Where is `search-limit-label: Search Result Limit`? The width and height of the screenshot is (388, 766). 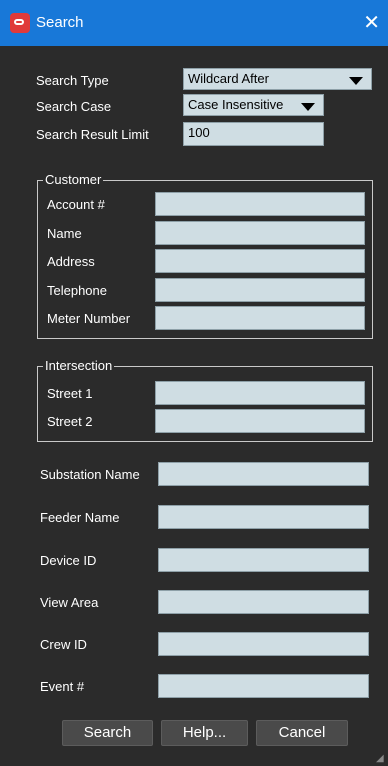
search-limit-label: Search Result Limit is located at coordinates (92, 134).